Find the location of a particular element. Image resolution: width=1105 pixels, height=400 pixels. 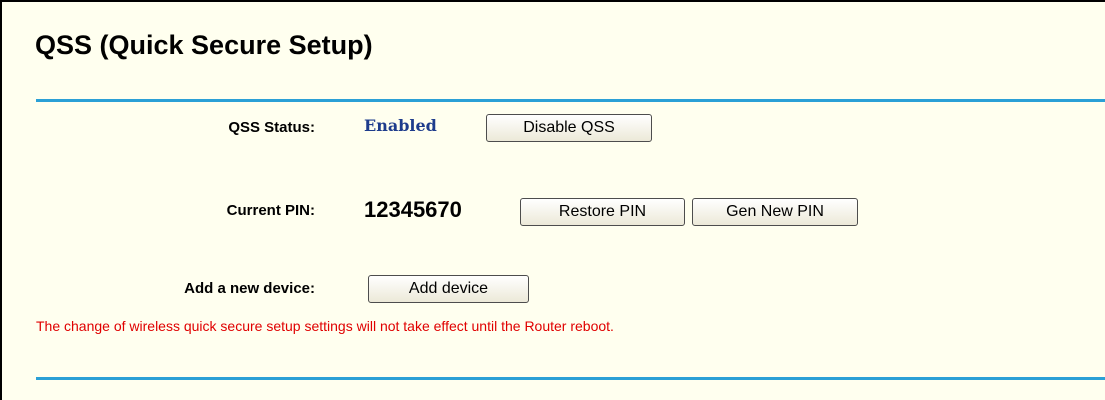

gen-new-pin-button: Gen New PIN is located at coordinates (775, 212).